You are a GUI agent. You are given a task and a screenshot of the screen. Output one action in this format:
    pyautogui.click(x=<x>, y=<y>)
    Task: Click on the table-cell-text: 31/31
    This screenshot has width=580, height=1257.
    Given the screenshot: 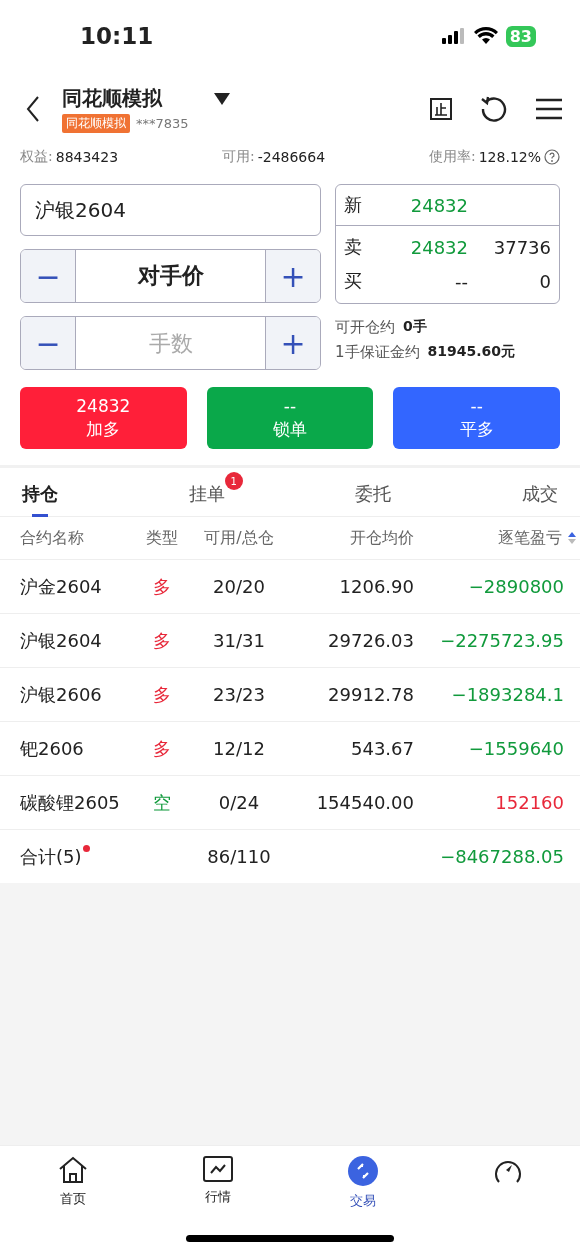 What is the action you would take?
    pyautogui.click(x=239, y=640)
    